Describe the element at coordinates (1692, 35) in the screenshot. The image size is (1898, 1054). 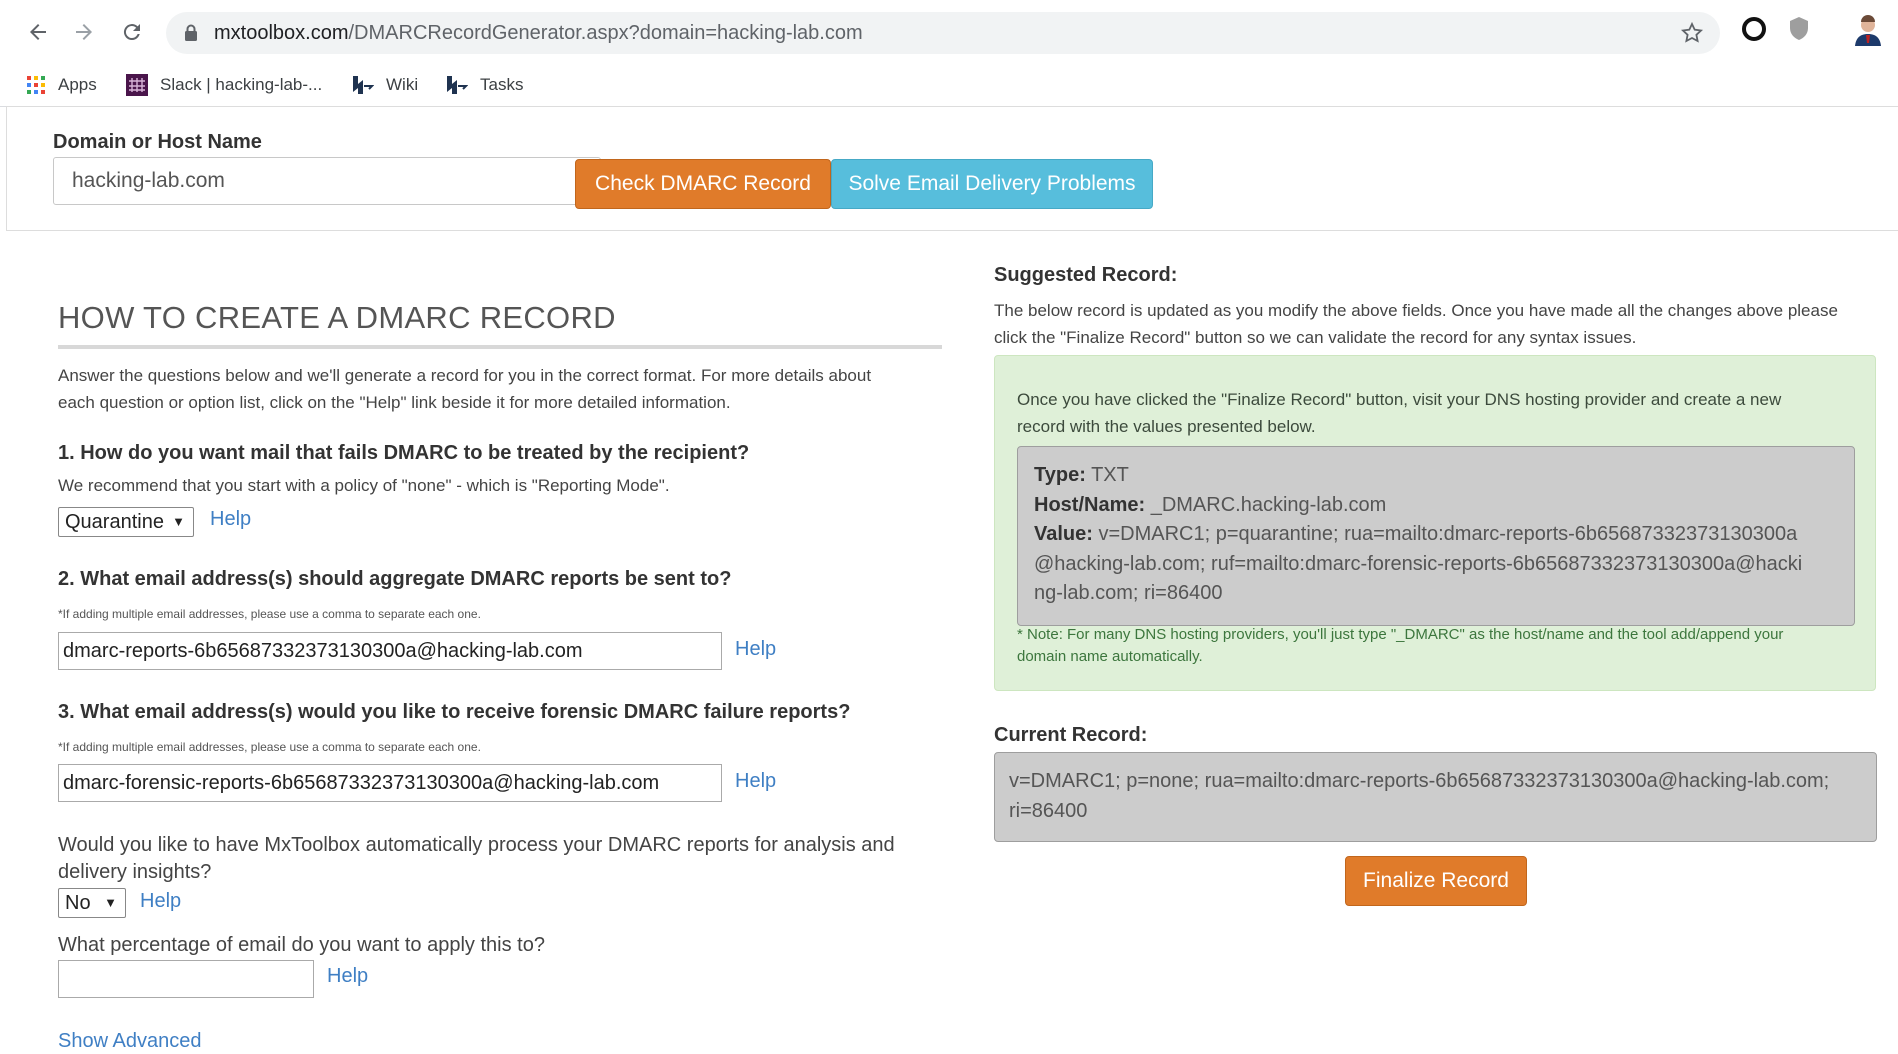
I see `bookmark-star-icon` at that location.